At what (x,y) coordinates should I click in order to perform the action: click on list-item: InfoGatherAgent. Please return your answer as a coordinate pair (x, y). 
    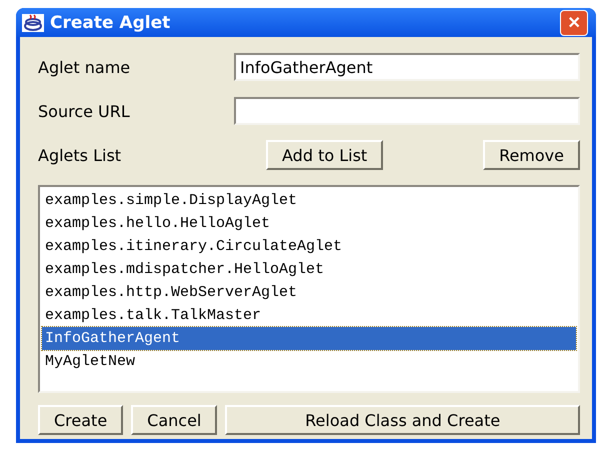
    Looking at the image, I should click on (309, 338).